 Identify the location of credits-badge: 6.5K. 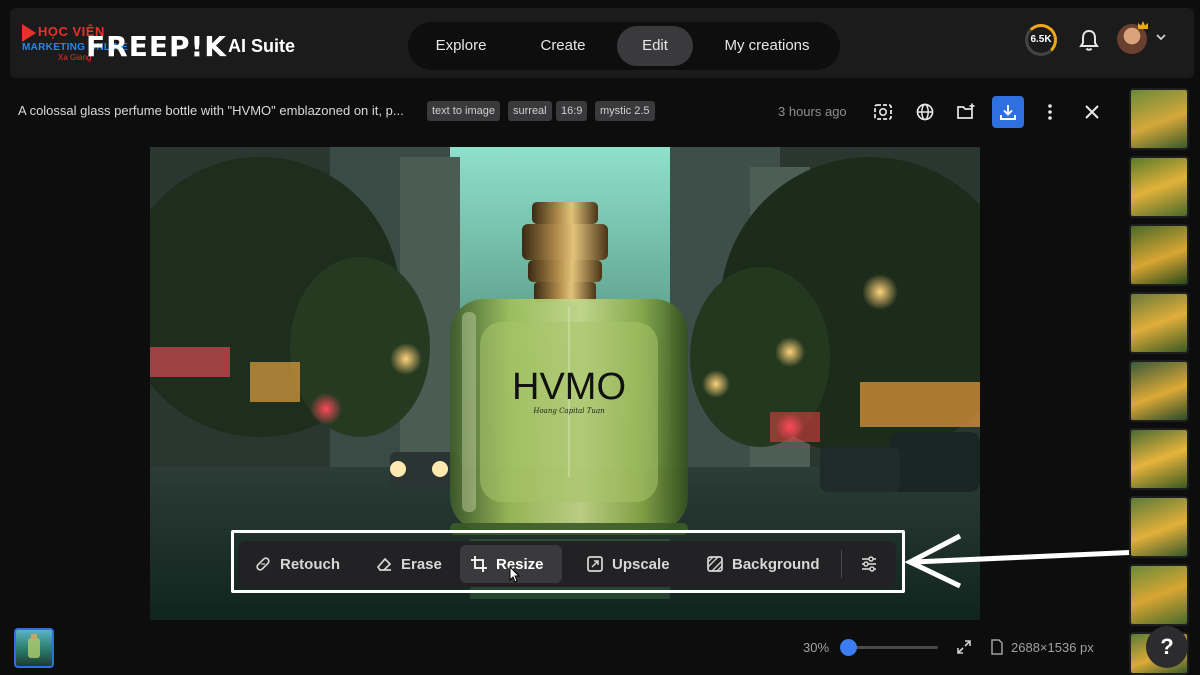
(1041, 40).